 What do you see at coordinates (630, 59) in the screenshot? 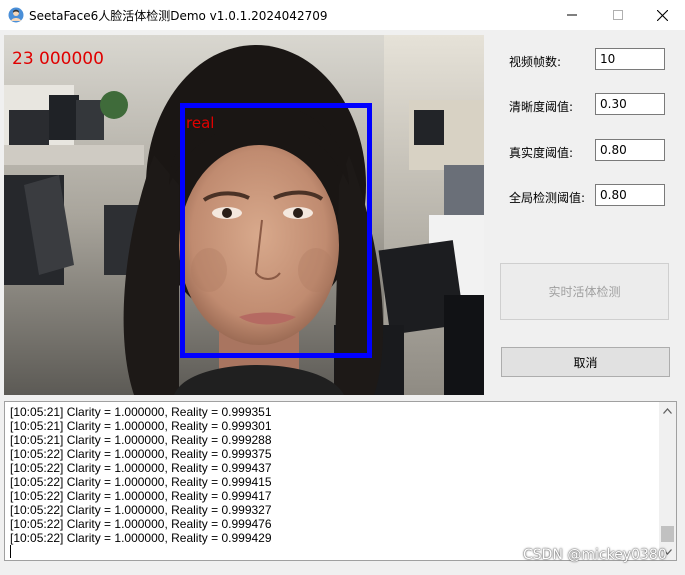
I see `video-frames-input: 10` at bounding box center [630, 59].